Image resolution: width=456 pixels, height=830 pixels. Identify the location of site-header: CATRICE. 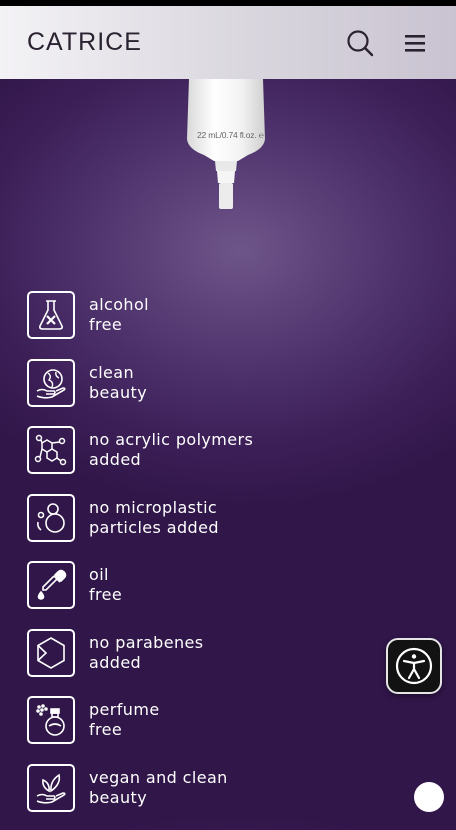
(228, 42).